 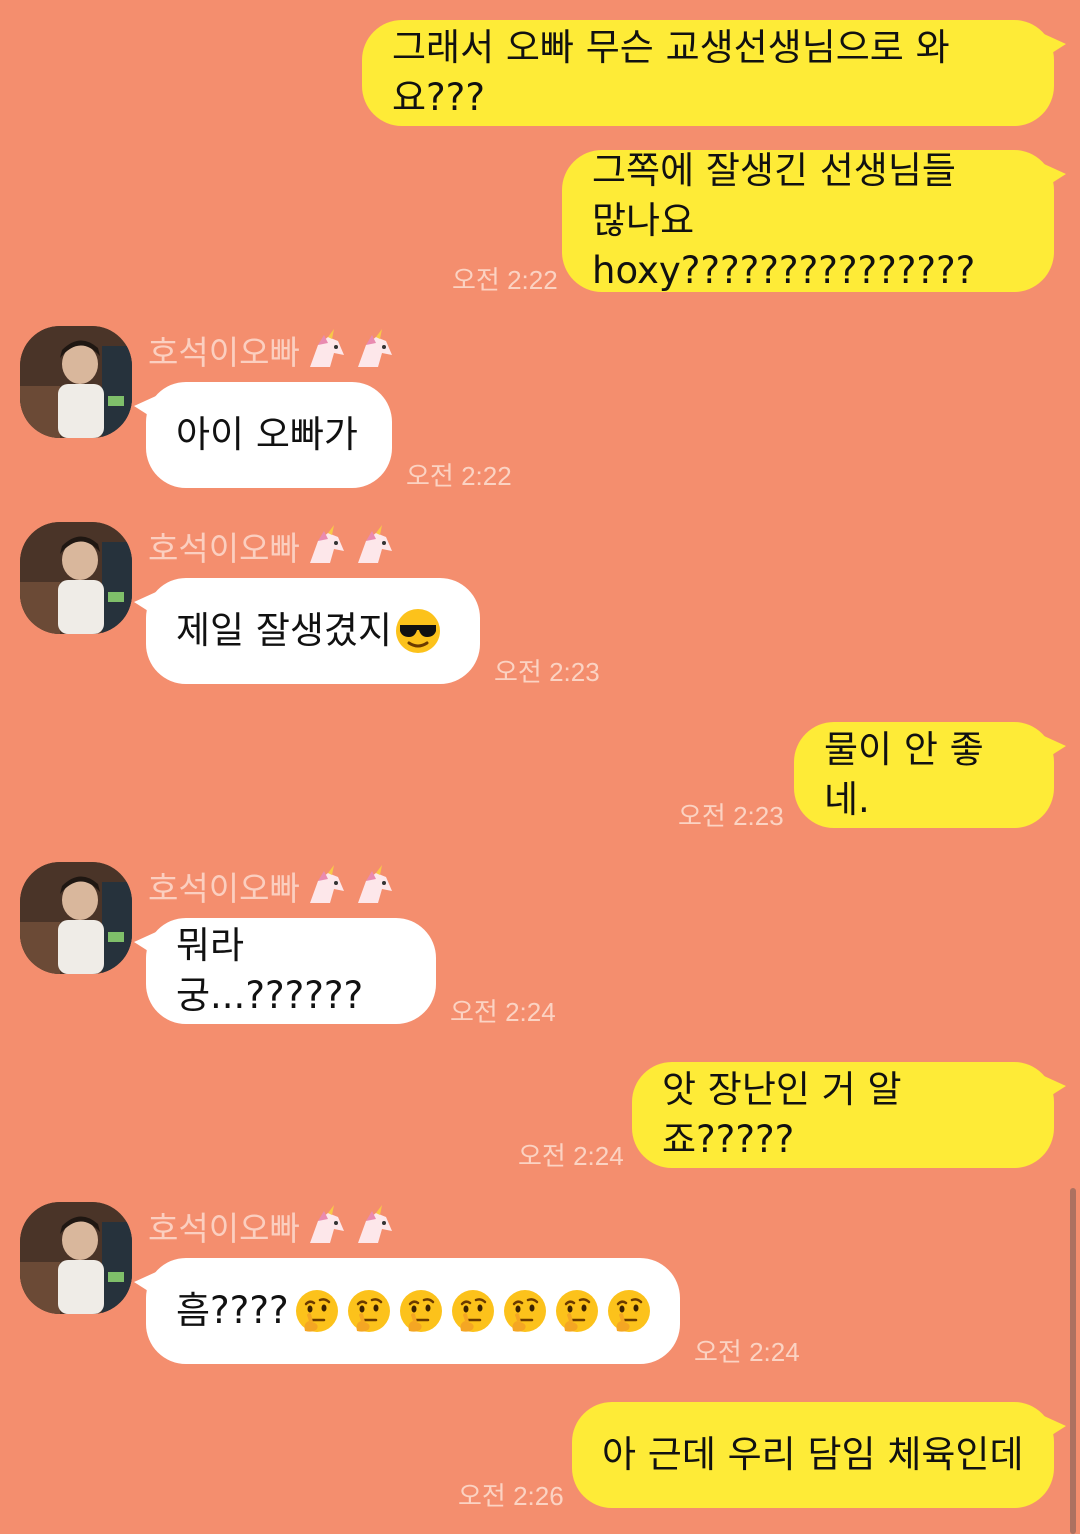 I want to click on message-text: 흠????, so click(x=232, y=1310).